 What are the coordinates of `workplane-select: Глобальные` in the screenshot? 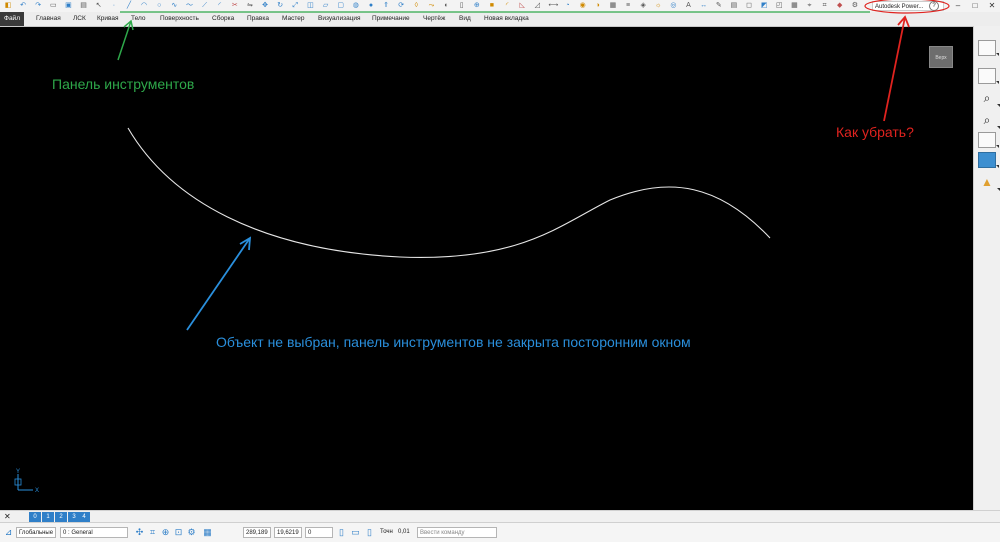 It's located at (36, 532).